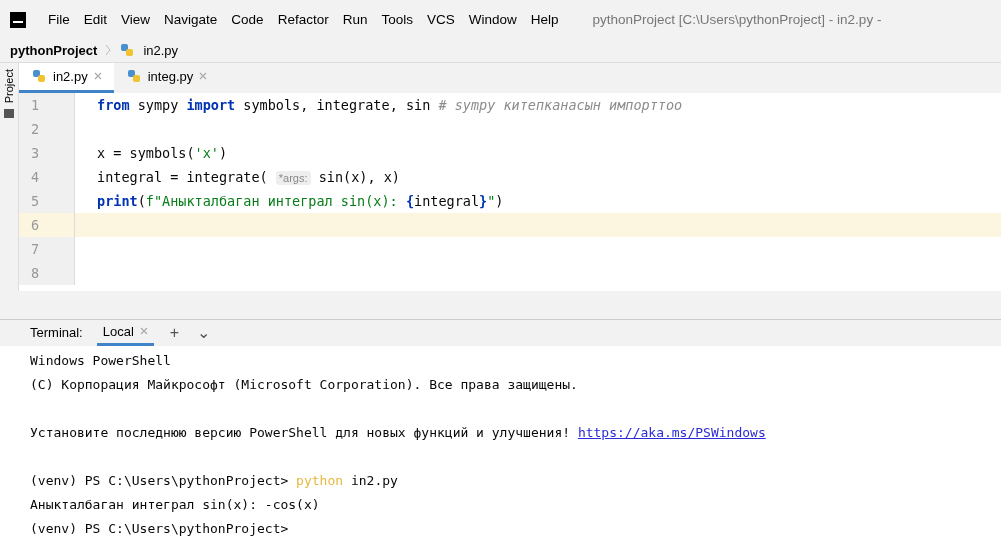 The height and width of the screenshot is (540, 1001). What do you see at coordinates (247, 20) in the screenshot?
I see `menu-item: Code` at bounding box center [247, 20].